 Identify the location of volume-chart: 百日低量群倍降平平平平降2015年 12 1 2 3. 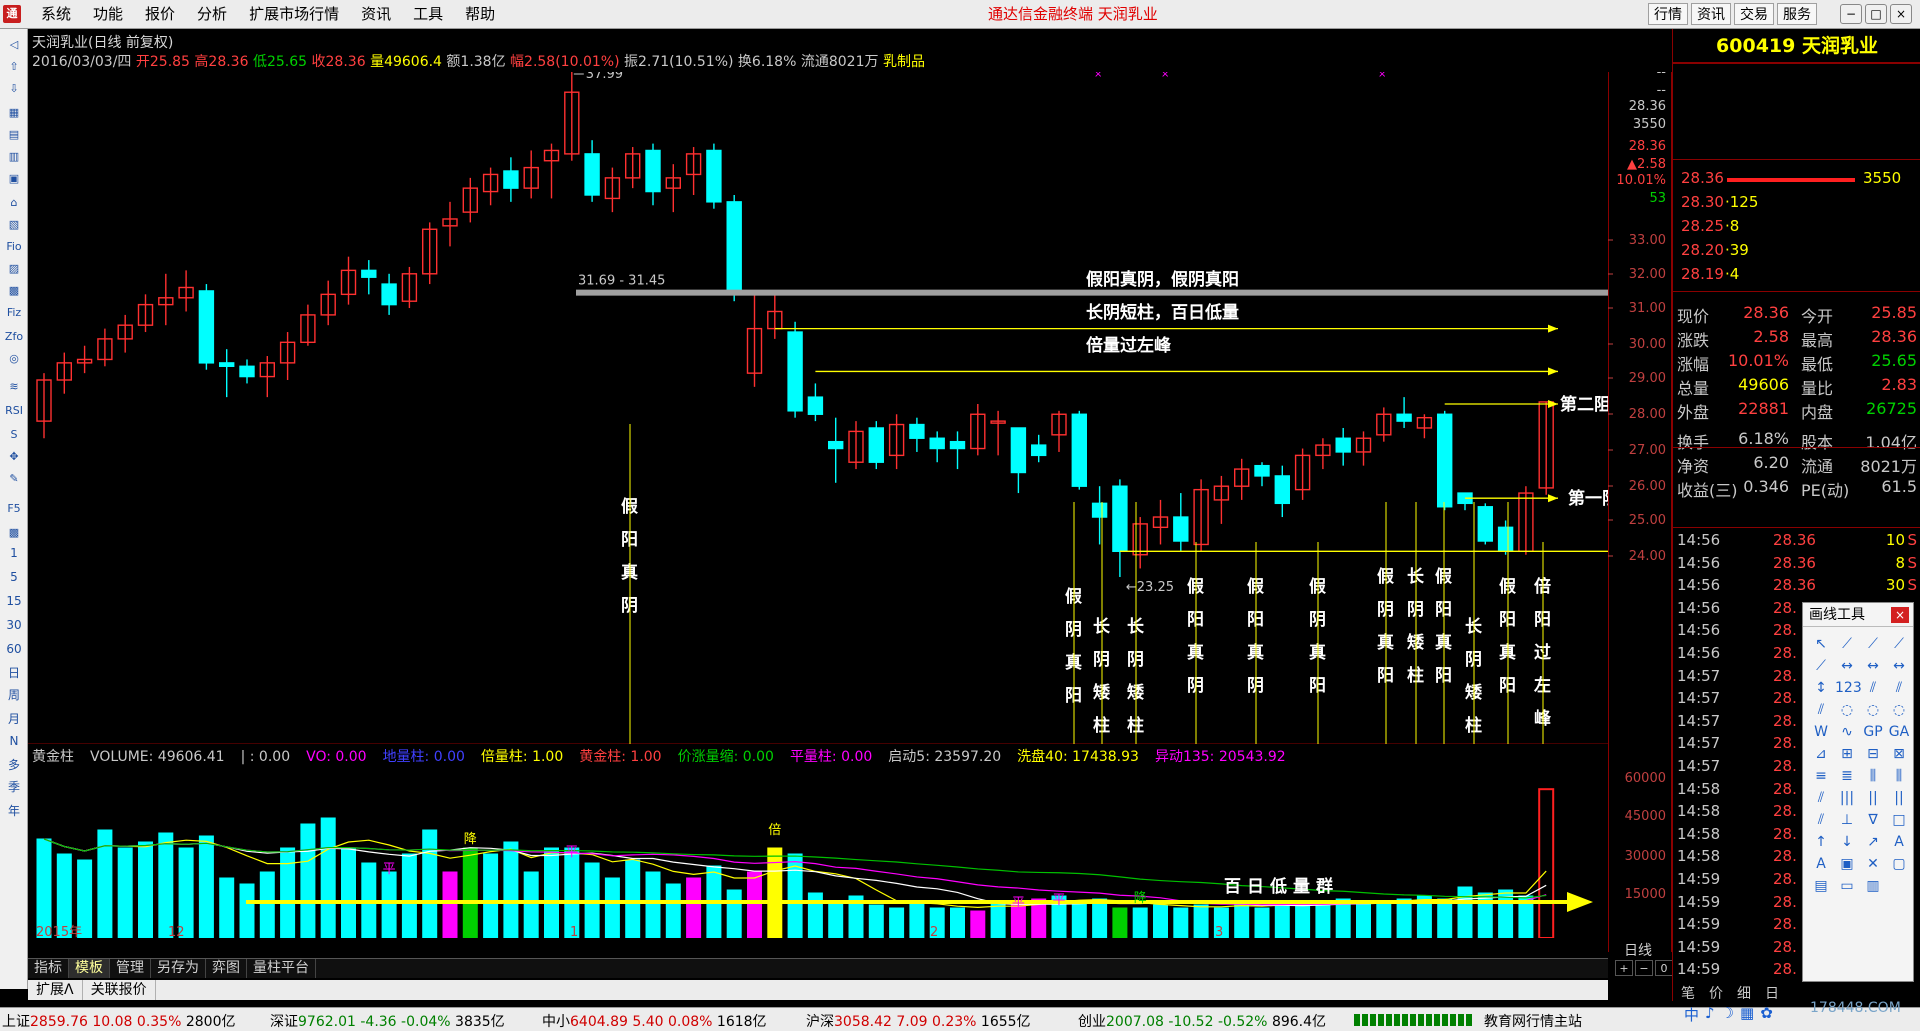
(818, 845).